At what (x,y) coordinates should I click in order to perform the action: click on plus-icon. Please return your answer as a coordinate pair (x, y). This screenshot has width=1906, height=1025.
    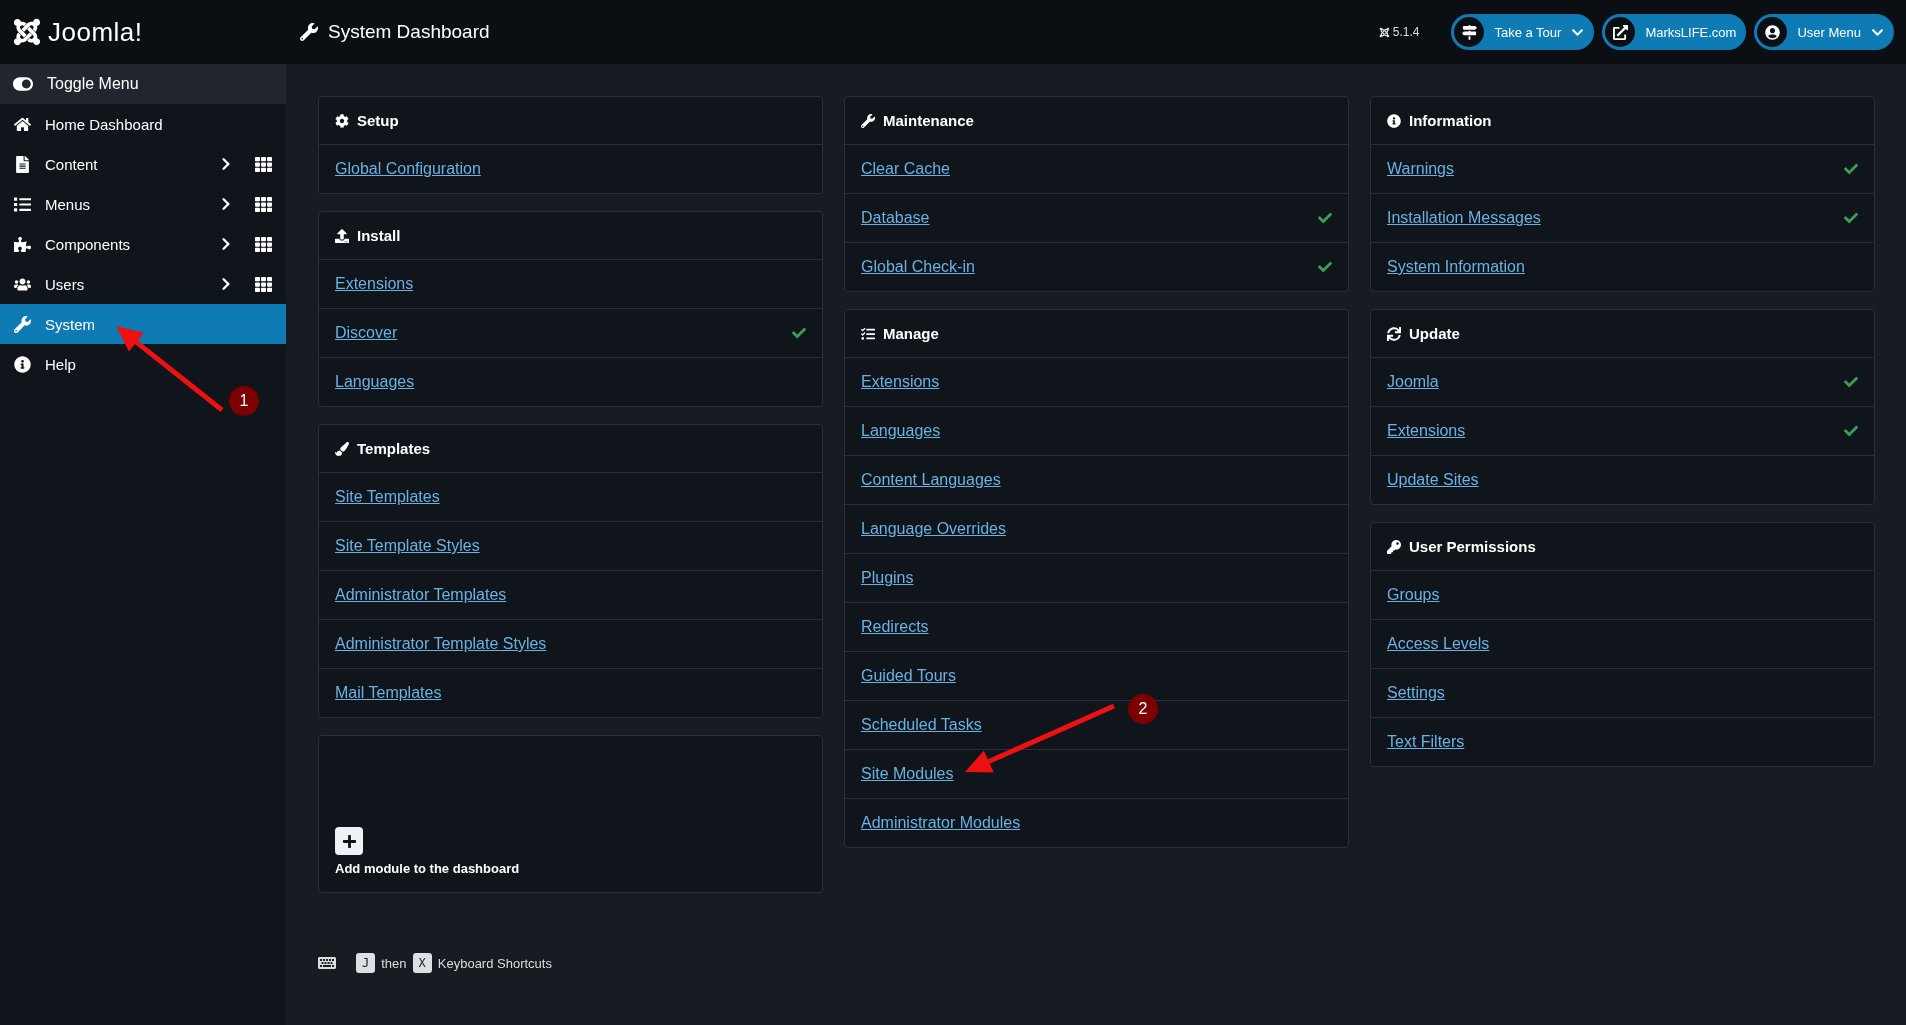
    Looking at the image, I should click on (349, 841).